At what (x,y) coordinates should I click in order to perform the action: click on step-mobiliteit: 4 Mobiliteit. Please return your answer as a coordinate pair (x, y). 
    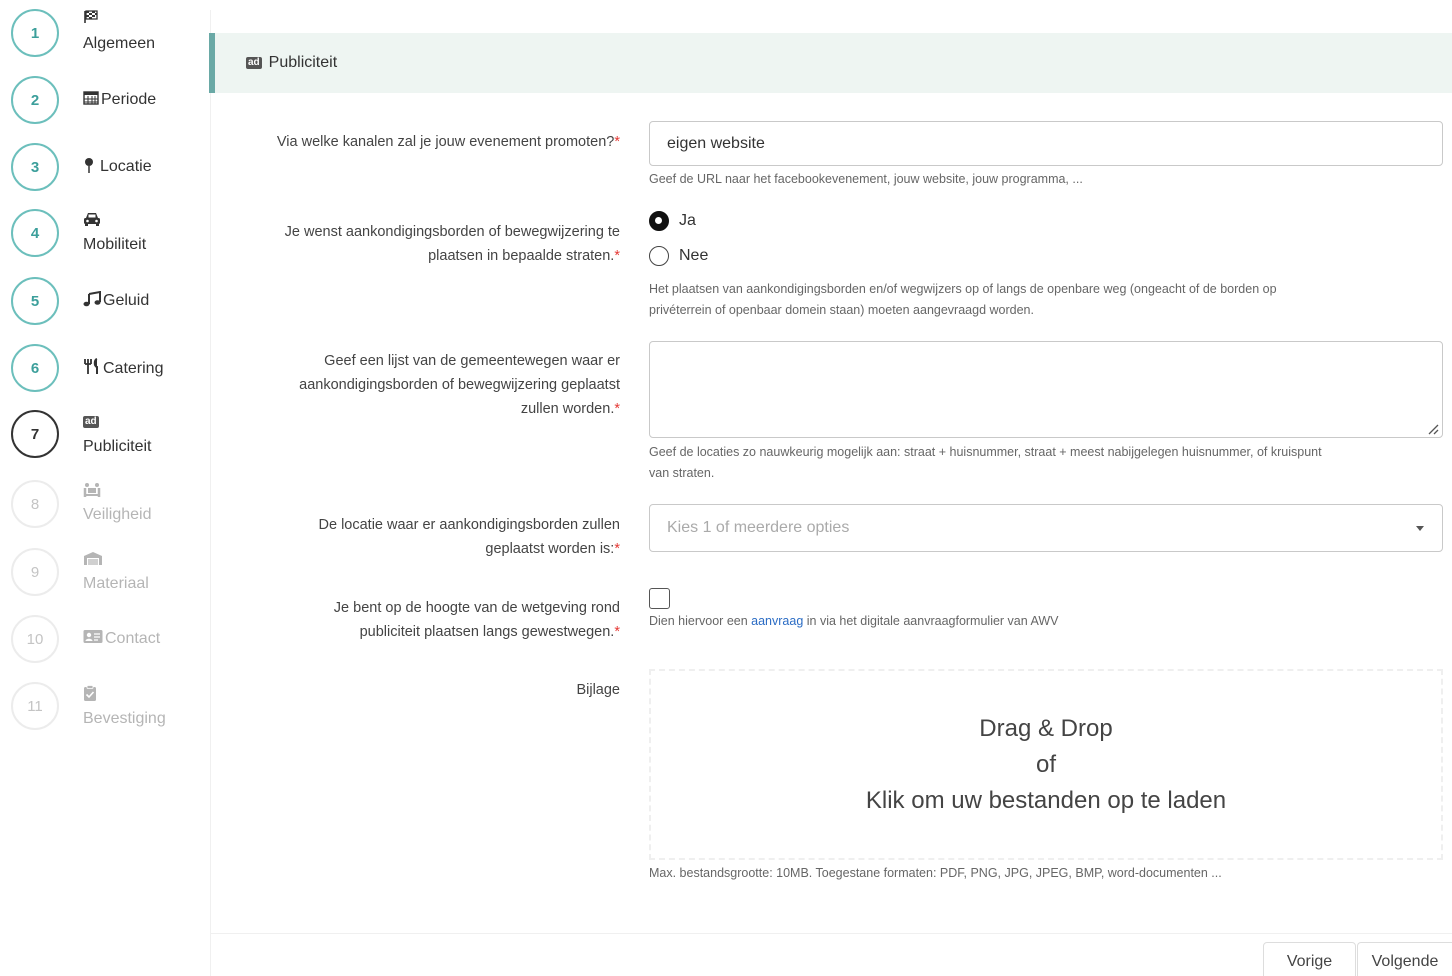
    Looking at the image, I should click on (105, 234).